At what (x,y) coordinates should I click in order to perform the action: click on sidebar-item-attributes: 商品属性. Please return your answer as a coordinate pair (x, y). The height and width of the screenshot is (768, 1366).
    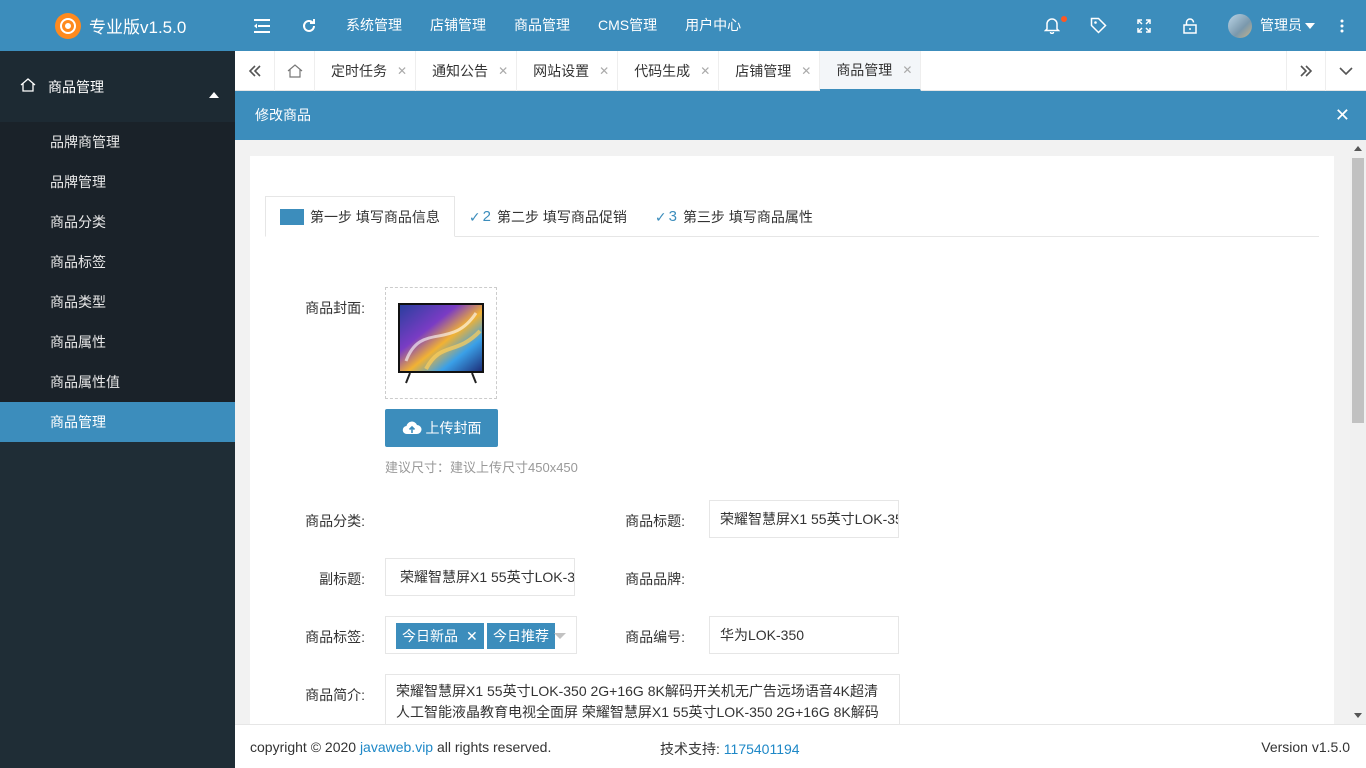
    Looking at the image, I should click on (117, 342).